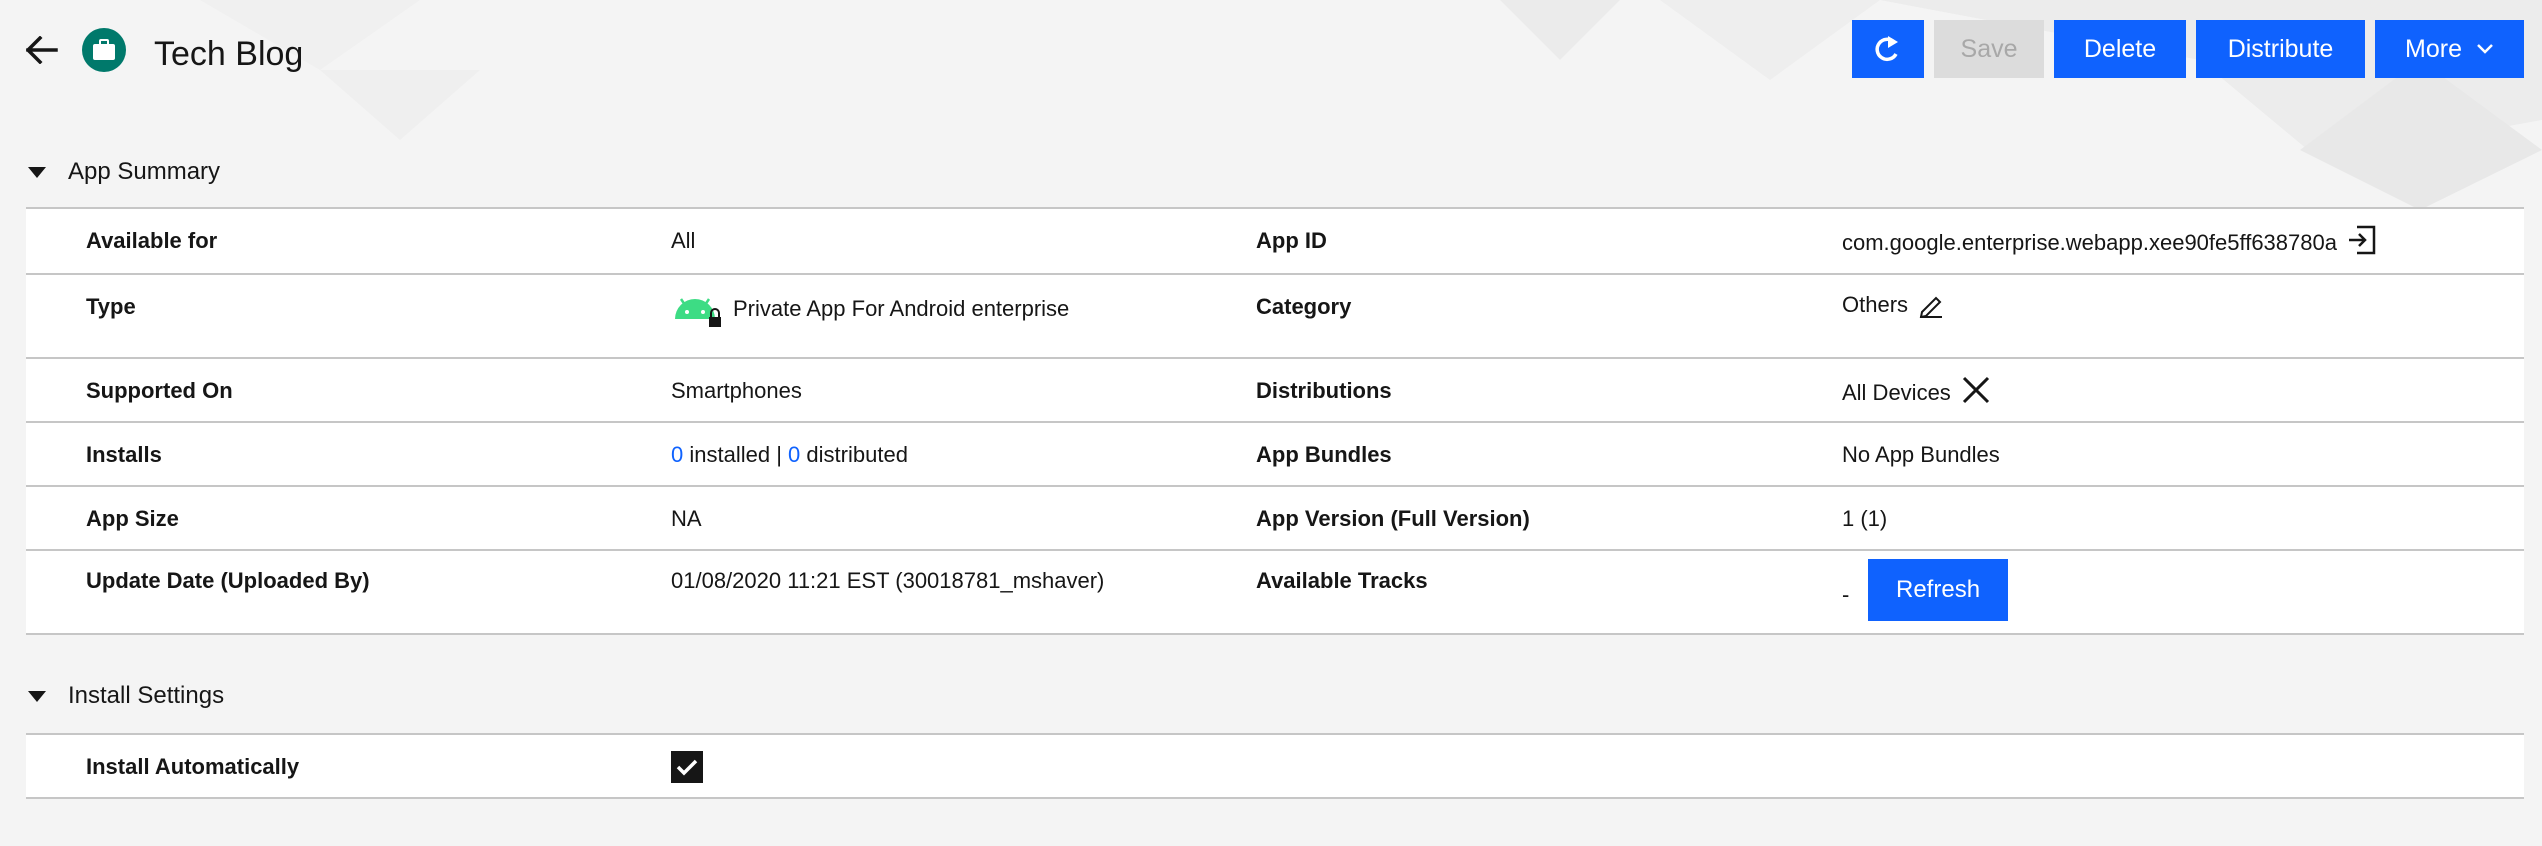 The height and width of the screenshot is (846, 2542). Describe the element at coordinates (159, 390) in the screenshot. I see `field-label: Supported On` at that location.